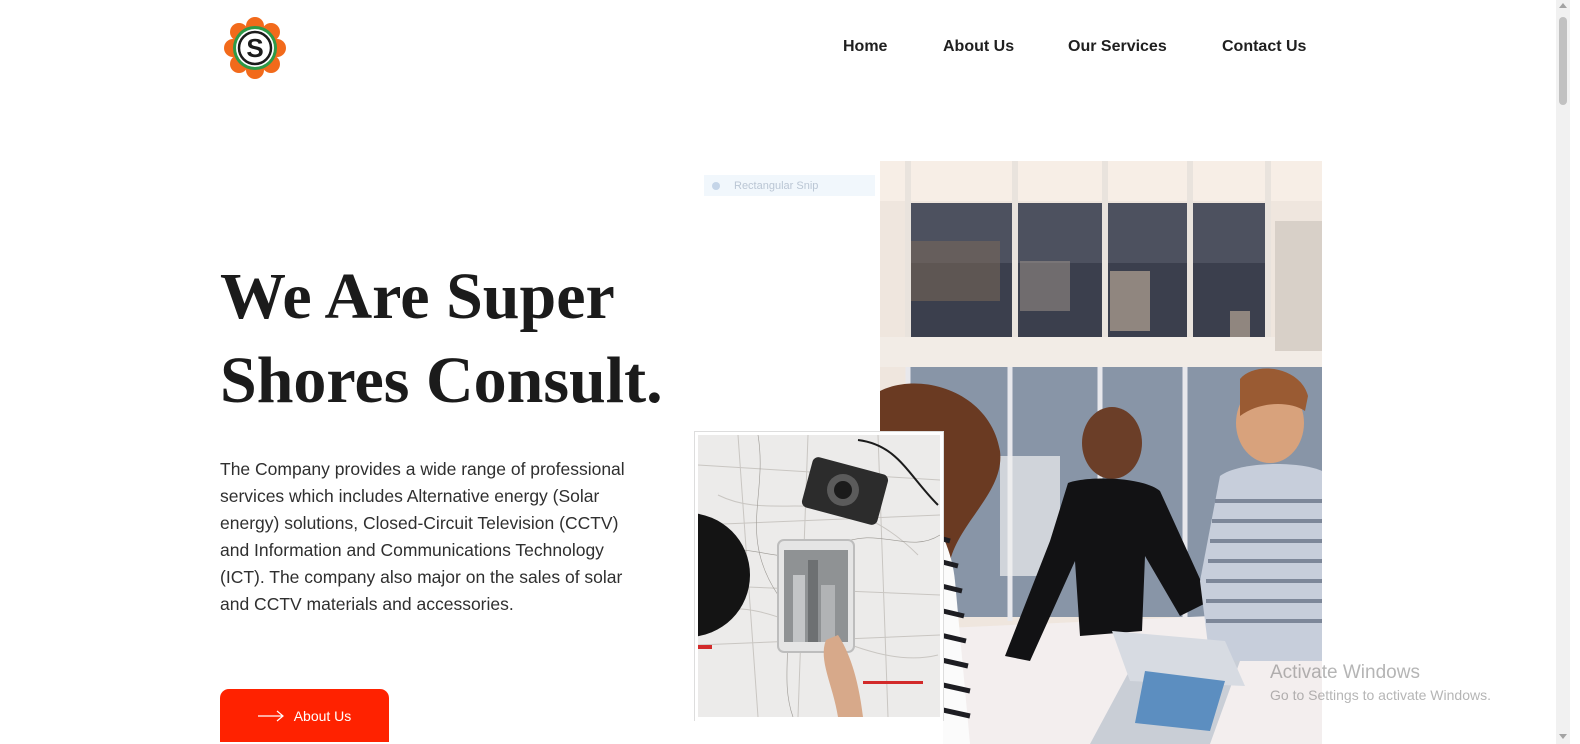 This screenshot has width=1580, height=744. What do you see at coordinates (441, 380) in the screenshot?
I see `hero-title-line-2: Shores Consult.` at bounding box center [441, 380].